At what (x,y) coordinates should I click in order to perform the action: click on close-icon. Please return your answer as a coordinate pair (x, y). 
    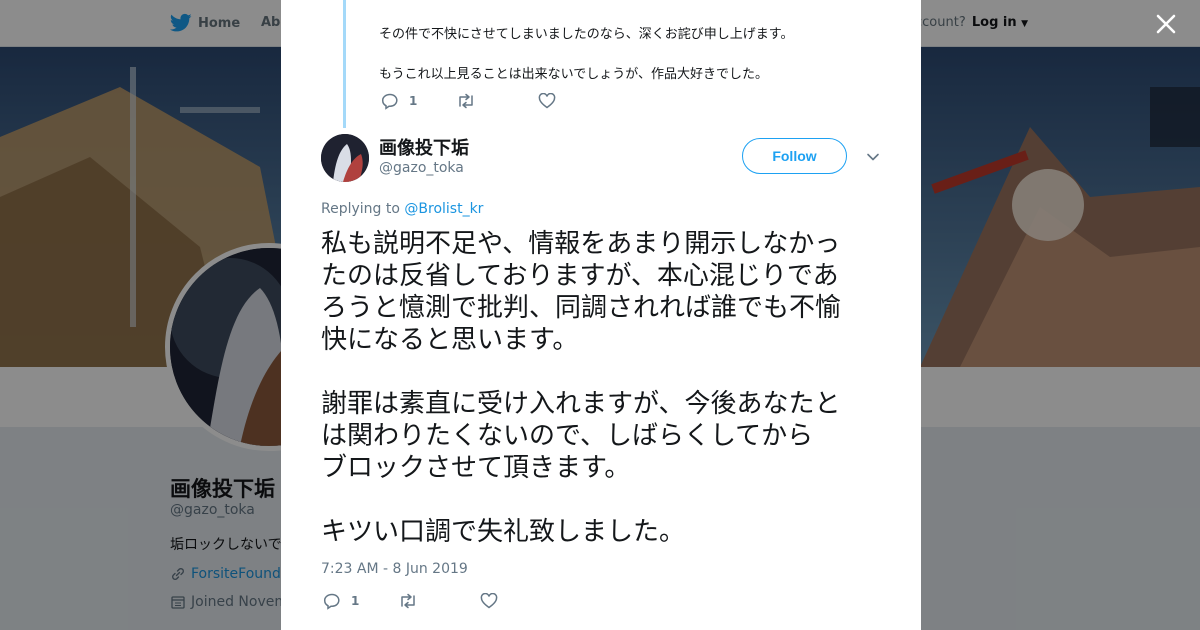
    Looking at the image, I should click on (1166, 24).